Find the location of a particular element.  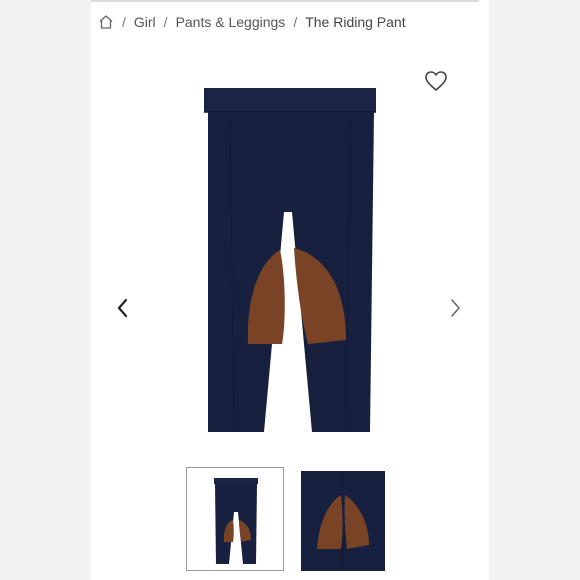

breadcrumb-item-pants-leggings: Pants & Leggings is located at coordinates (231, 22).